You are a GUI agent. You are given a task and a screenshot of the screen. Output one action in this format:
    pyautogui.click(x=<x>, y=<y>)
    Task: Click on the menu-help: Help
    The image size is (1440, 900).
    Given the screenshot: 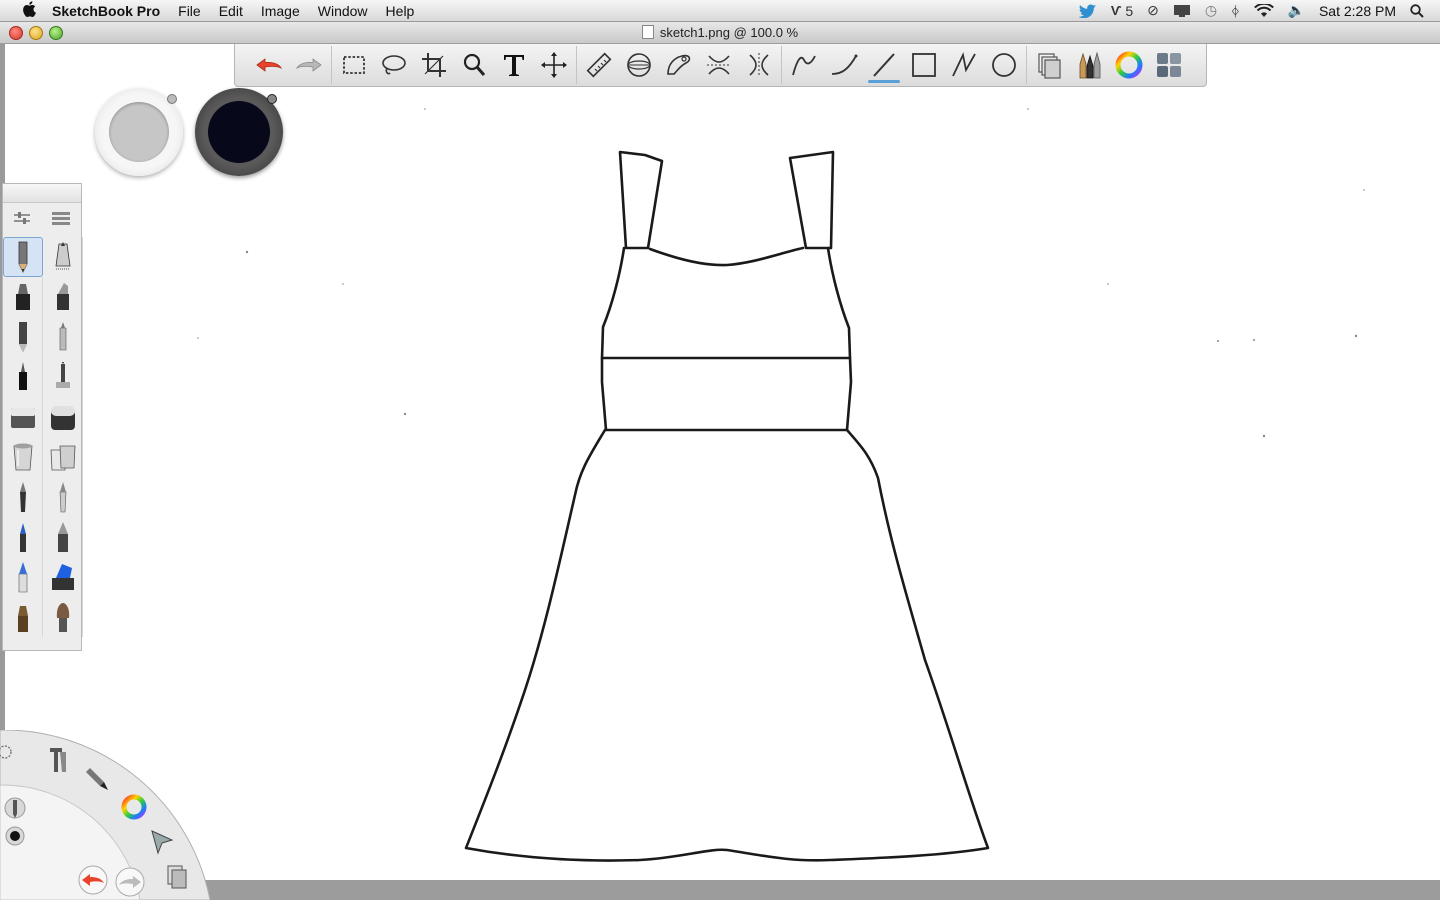 What is the action you would take?
    pyautogui.click(x=400, y=11)
    